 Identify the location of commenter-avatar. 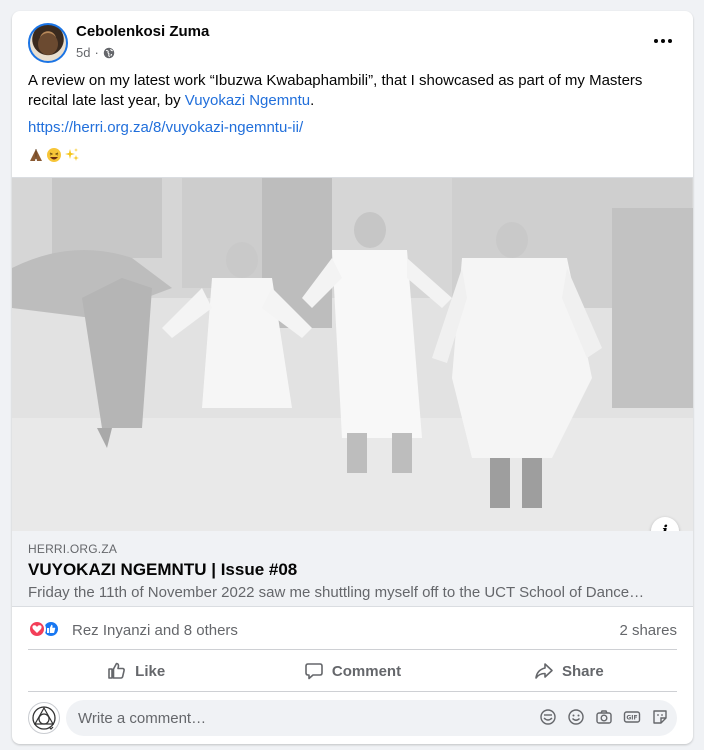
(44, 718).